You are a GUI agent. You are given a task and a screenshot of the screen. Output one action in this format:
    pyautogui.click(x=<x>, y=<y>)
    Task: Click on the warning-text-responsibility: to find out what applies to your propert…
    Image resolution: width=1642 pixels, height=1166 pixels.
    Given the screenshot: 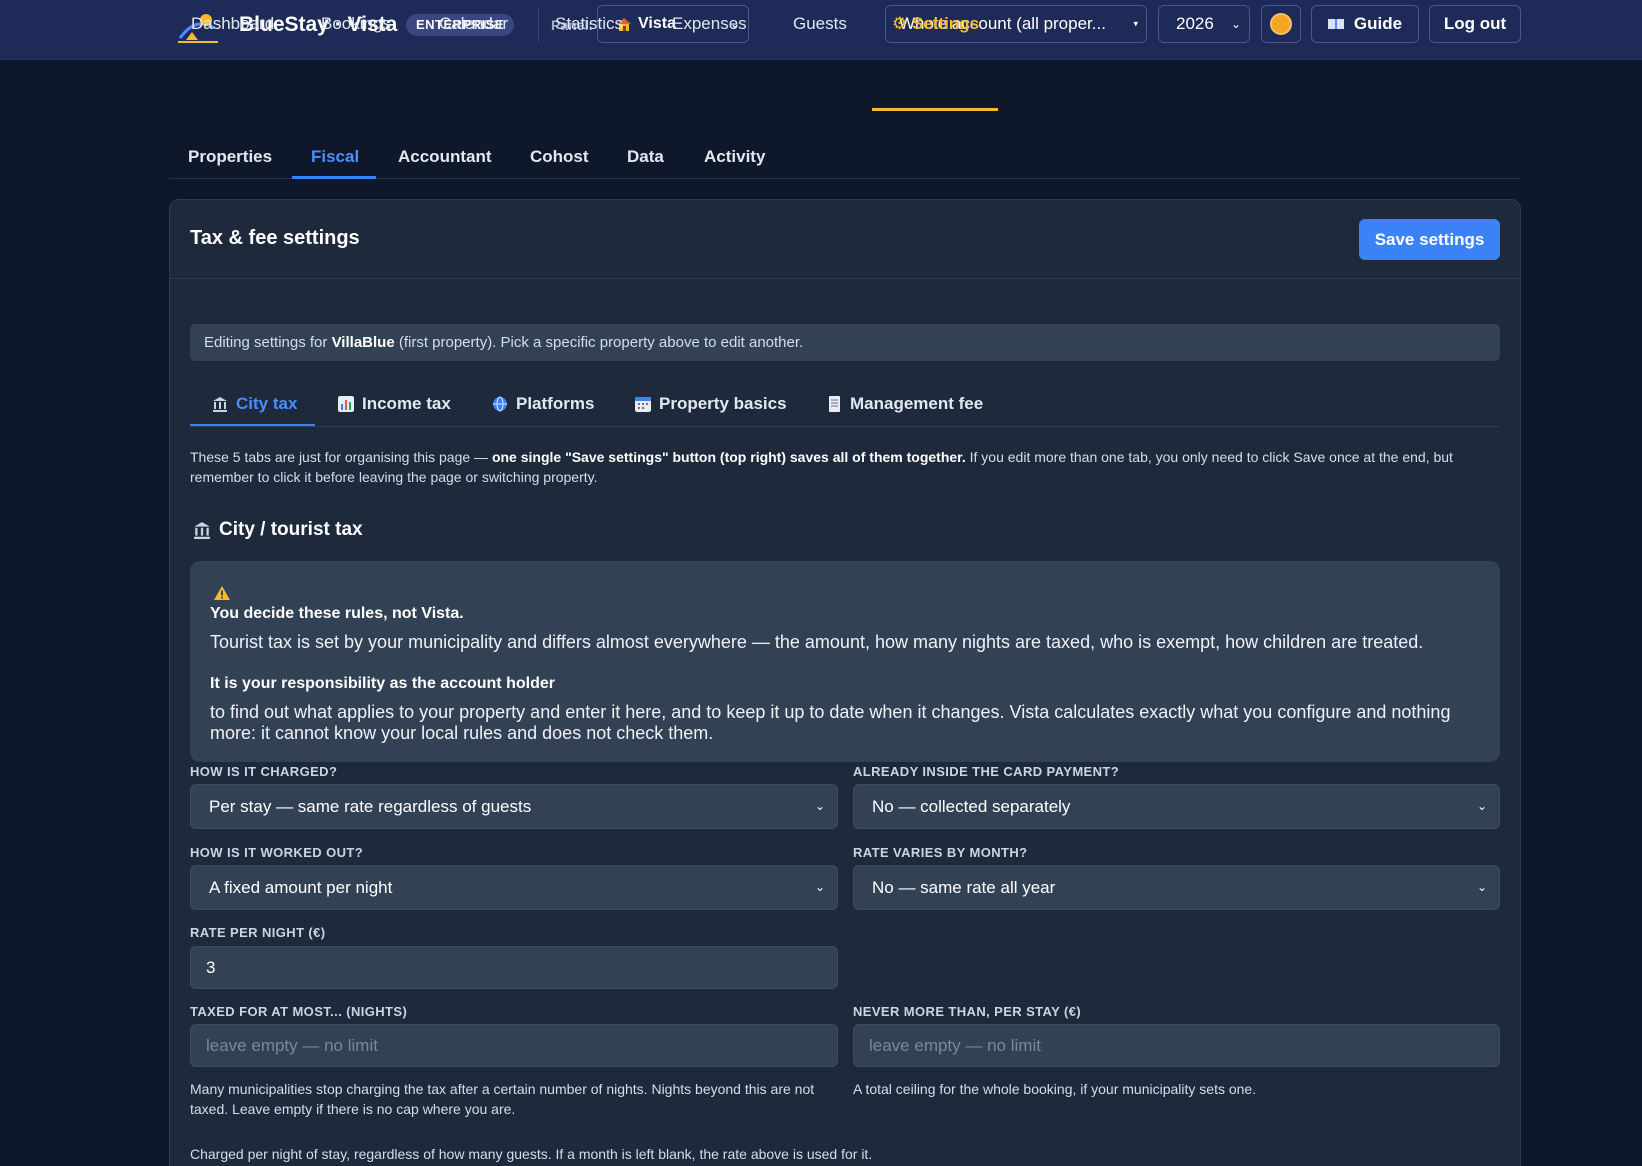 What is the action you would take?
    pyautogui.click(x=830, y=722)
    